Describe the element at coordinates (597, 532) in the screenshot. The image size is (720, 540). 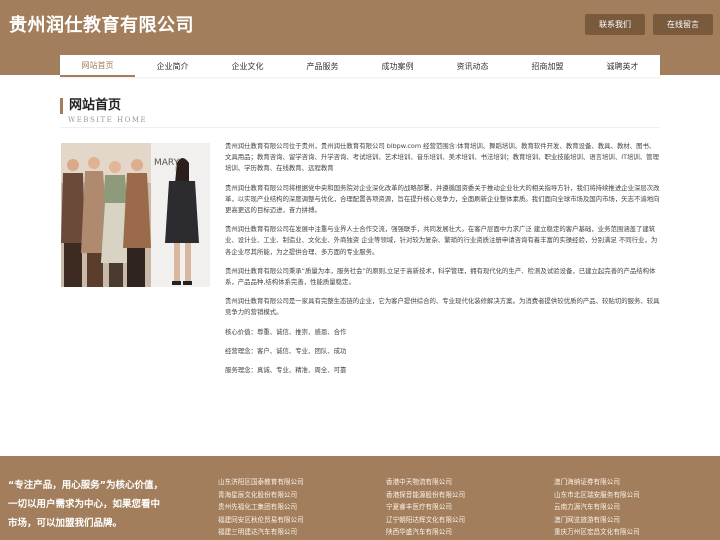
I see `footer-link: 重庆万州区宏昌文化有限公司` at that location.